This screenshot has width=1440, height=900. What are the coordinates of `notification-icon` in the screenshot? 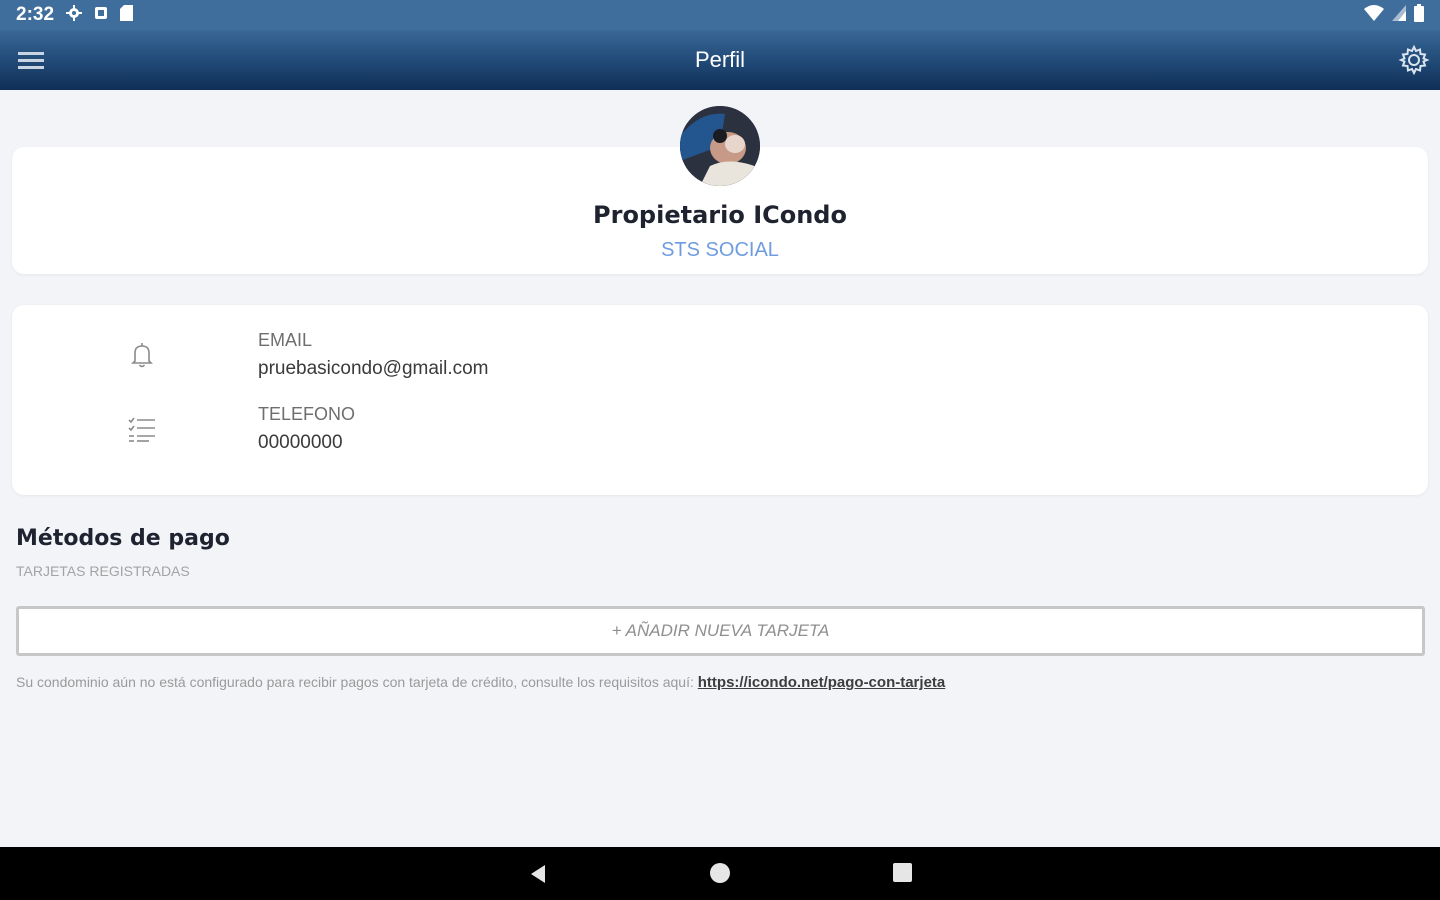 It's located at (101, 15).